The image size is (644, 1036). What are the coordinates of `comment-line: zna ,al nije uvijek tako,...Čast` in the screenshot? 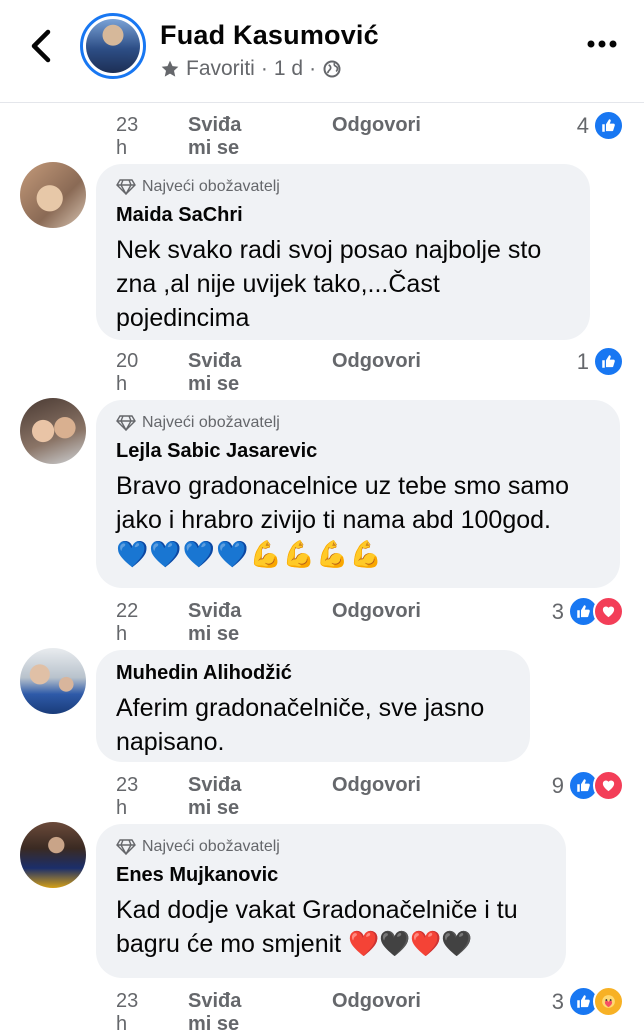 It's located at (278, 284).